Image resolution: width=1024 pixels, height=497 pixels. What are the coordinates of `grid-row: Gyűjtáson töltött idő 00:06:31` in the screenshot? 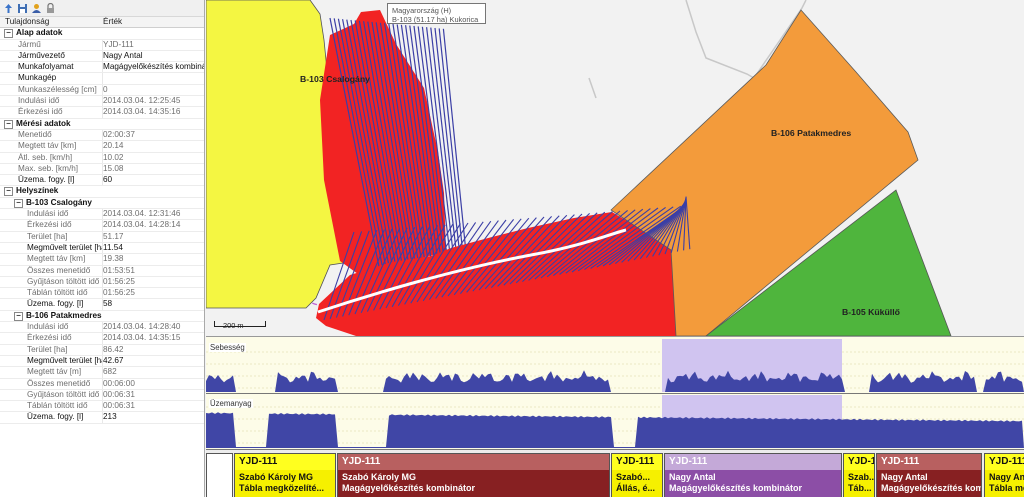 It's located at (102, 395).